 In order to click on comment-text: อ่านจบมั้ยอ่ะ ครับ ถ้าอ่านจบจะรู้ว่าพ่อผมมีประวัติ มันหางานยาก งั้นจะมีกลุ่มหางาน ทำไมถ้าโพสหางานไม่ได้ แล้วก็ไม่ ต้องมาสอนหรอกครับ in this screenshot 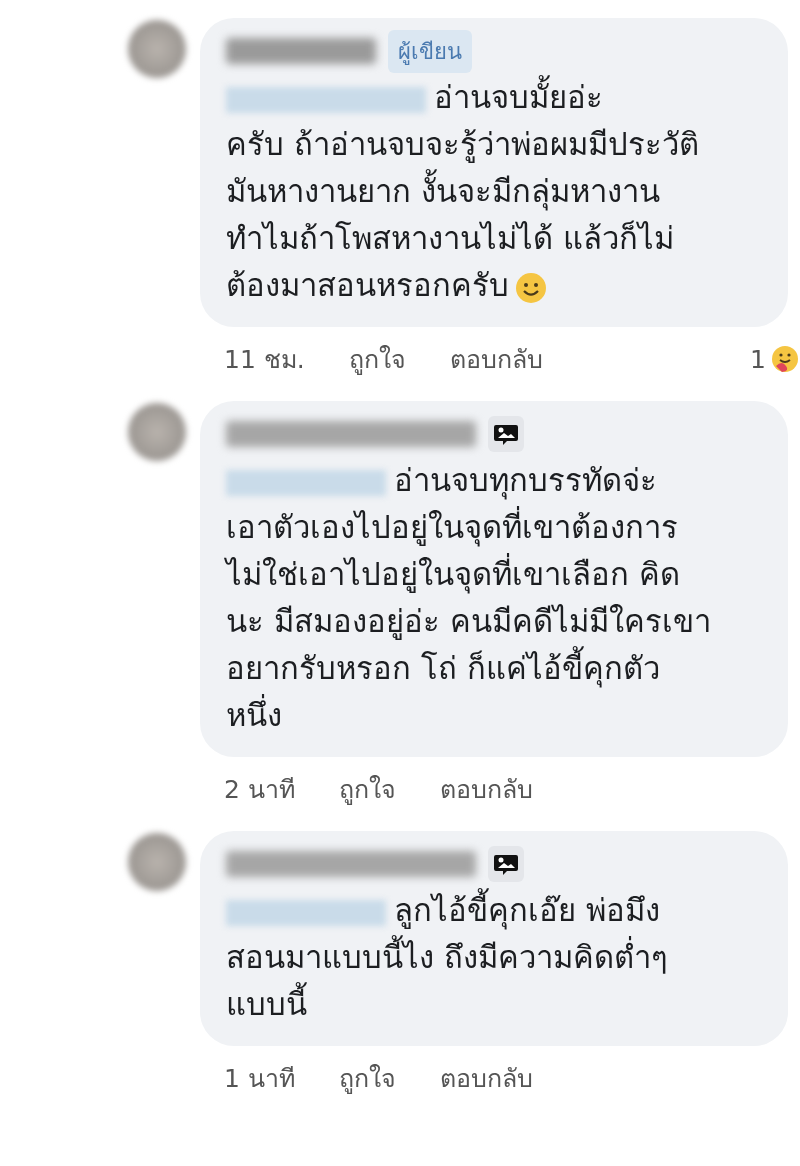, I will do `click(499, 191)`.